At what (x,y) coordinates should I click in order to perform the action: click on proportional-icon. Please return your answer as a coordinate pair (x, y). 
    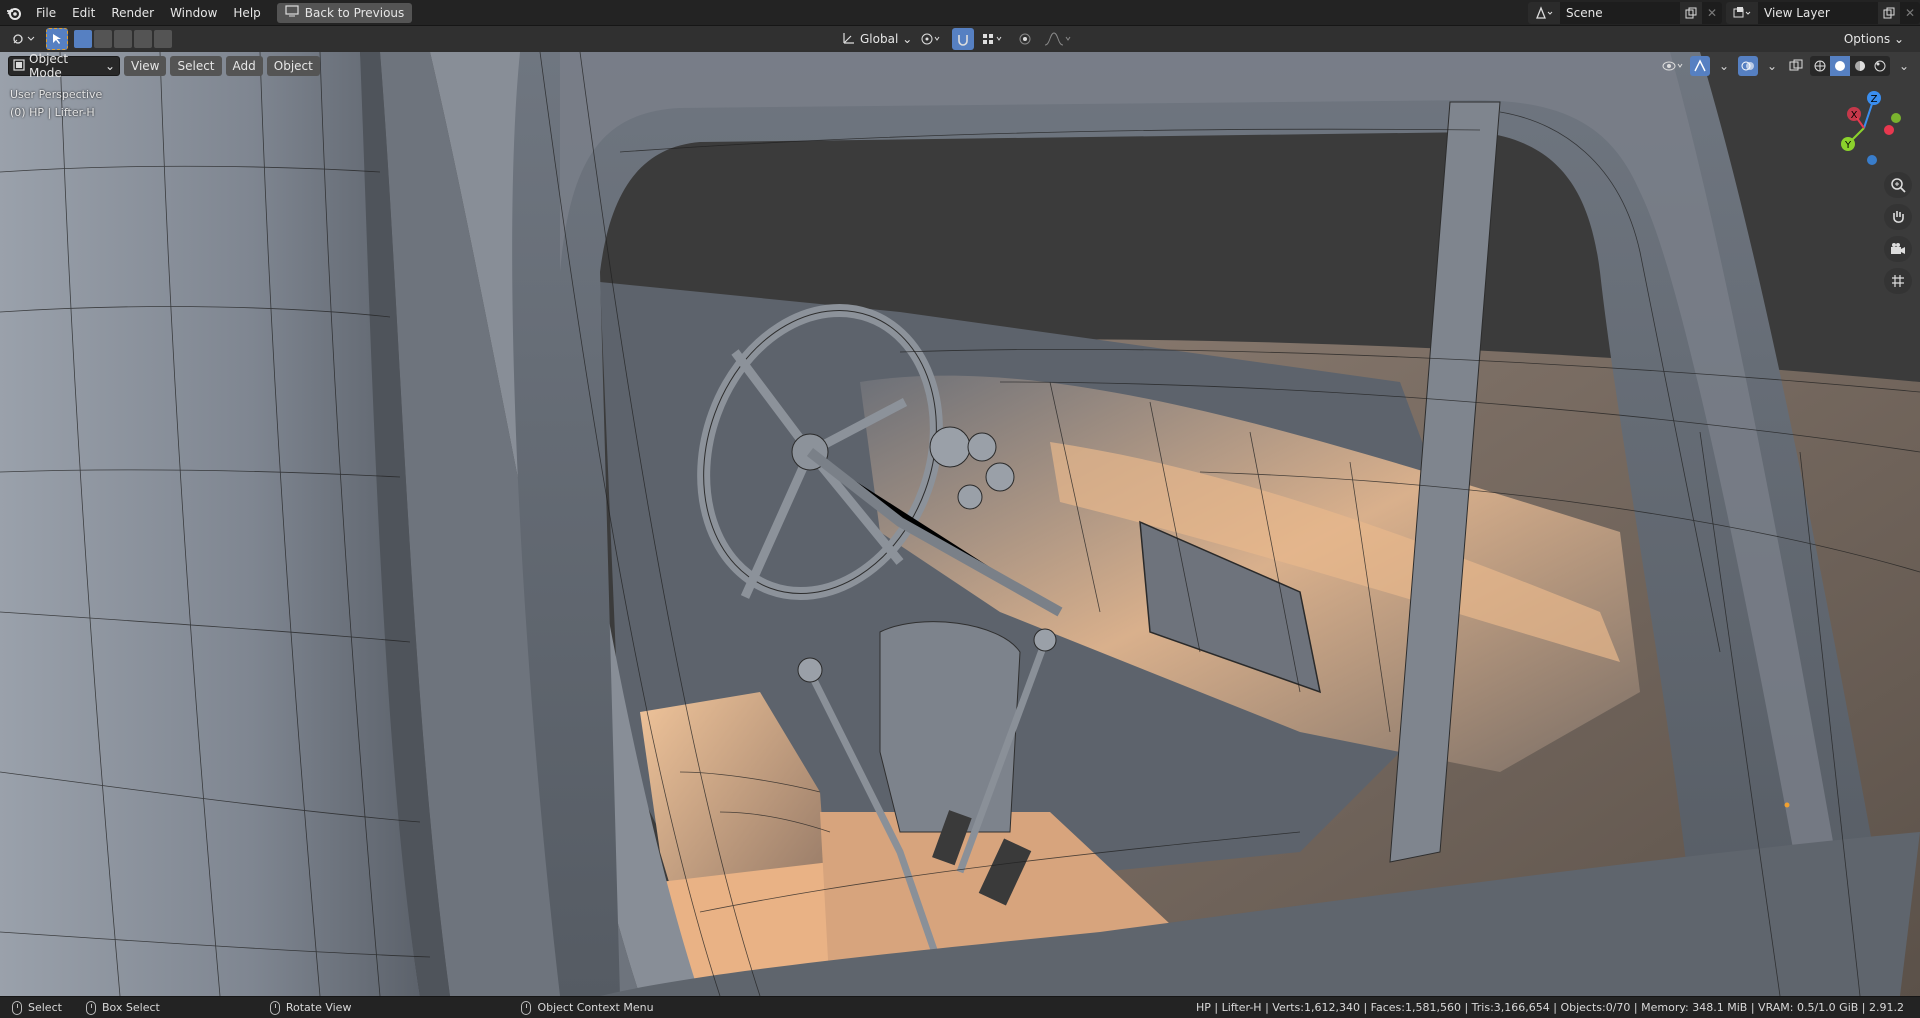
    Looking at the image, I should click on (1025, 39).